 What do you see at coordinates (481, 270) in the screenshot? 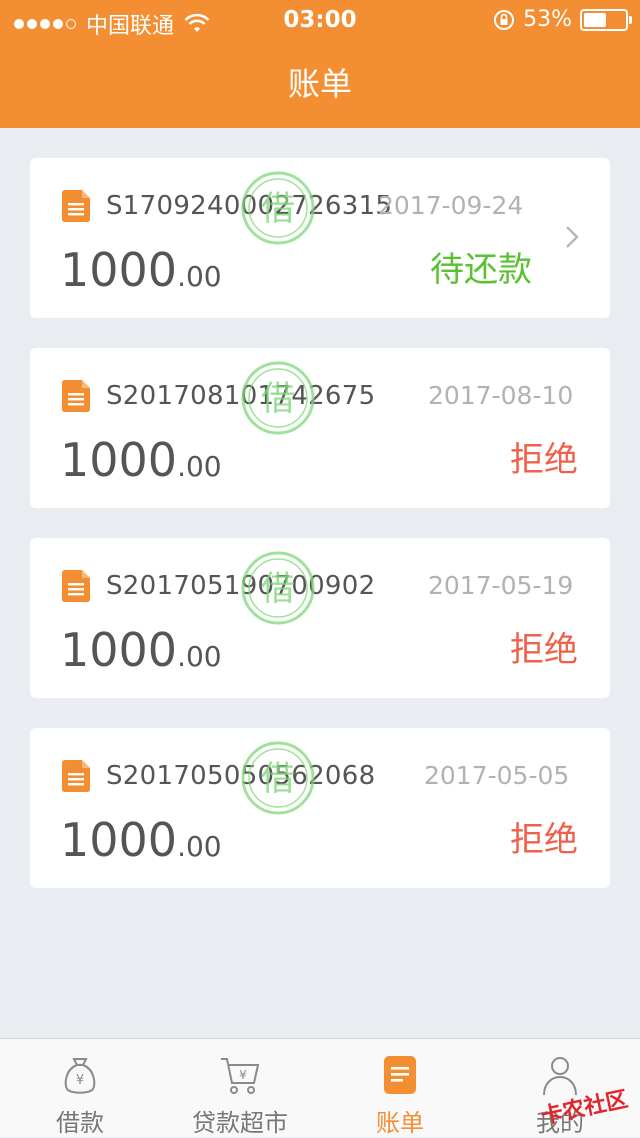
I see `bill-status: 待还款` at bounding box center [481, 270].